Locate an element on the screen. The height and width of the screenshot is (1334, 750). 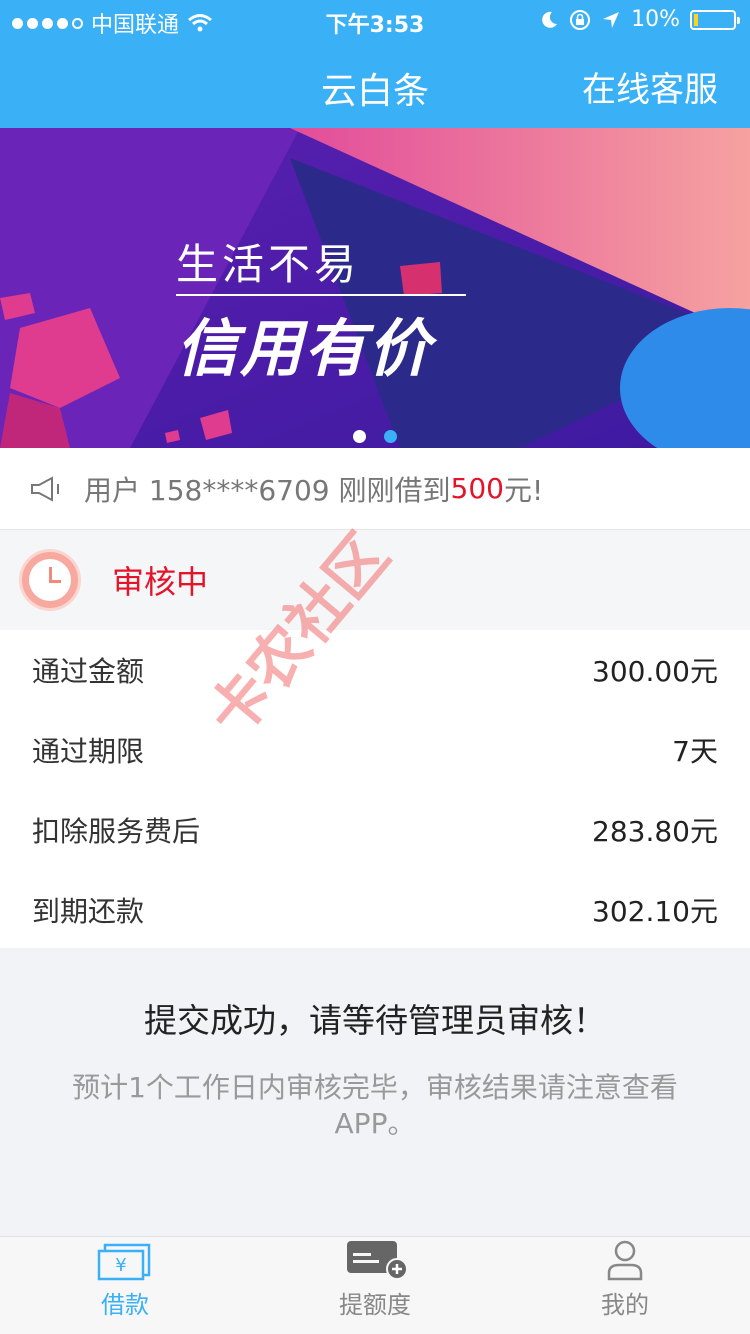
yuan-bill-icon: ¥ is located at coordinates (124, 1262).